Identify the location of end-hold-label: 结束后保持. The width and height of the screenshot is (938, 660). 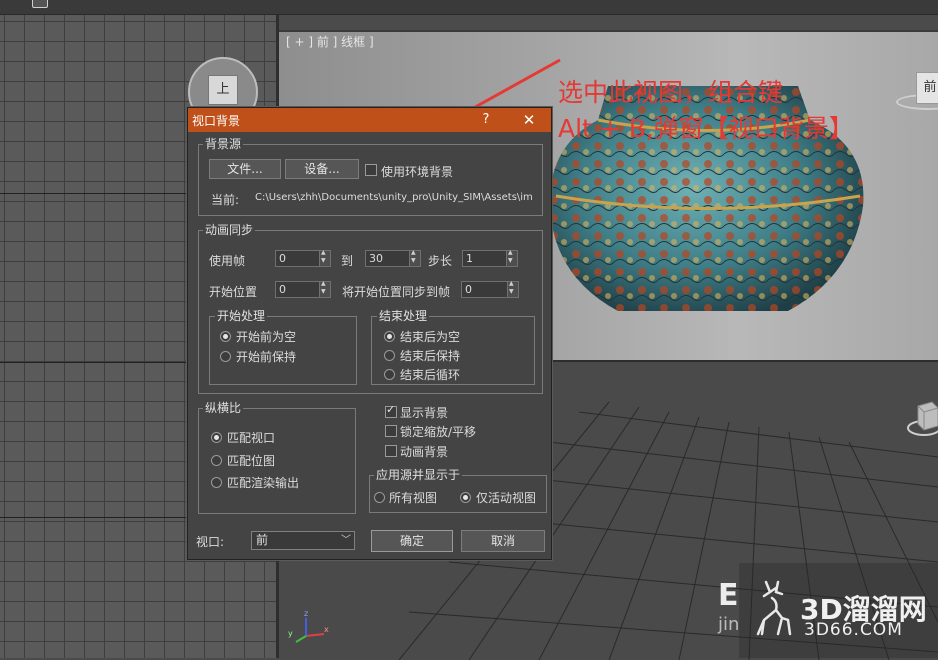
(430, 356).